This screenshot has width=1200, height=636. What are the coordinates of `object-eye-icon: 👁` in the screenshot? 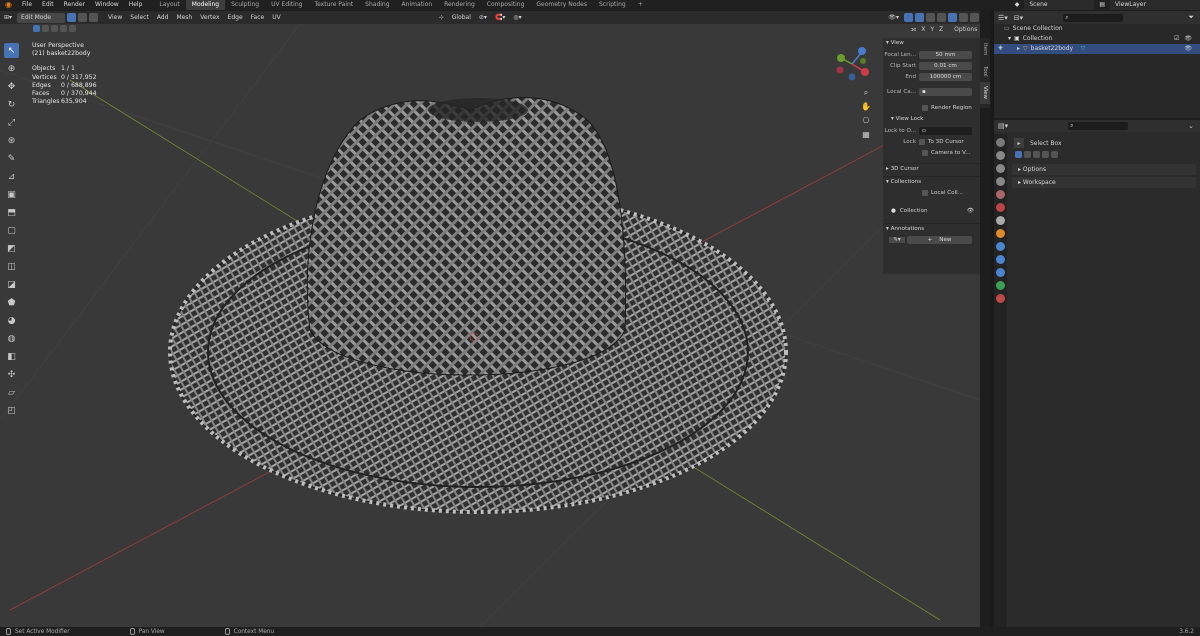 It's located at (1188, 49).